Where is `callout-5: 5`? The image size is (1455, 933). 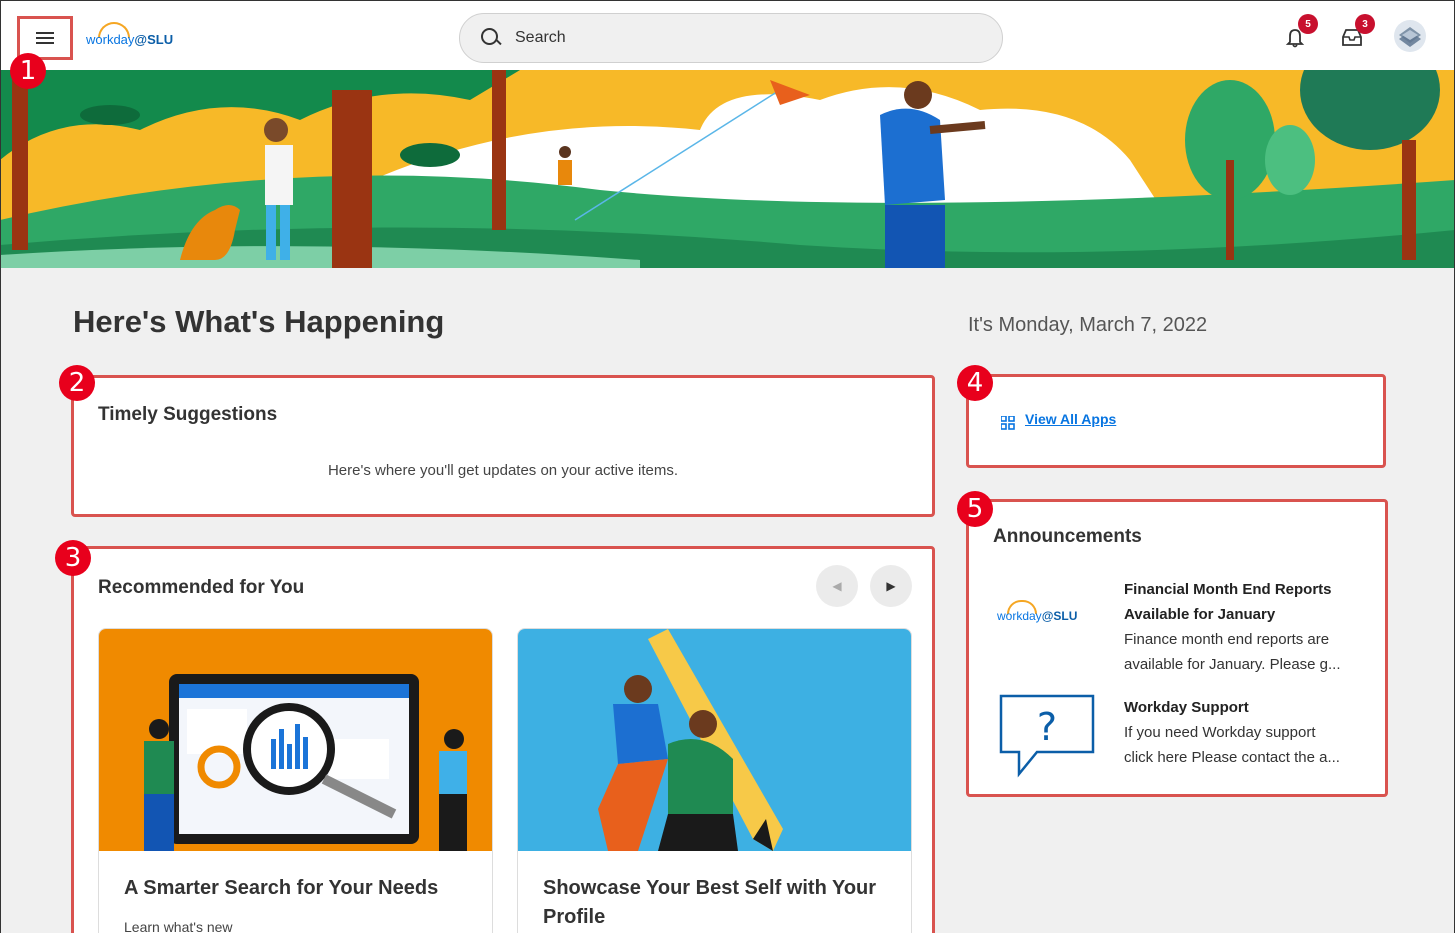 callout-5: 5 is located at coordinates (975, 509).